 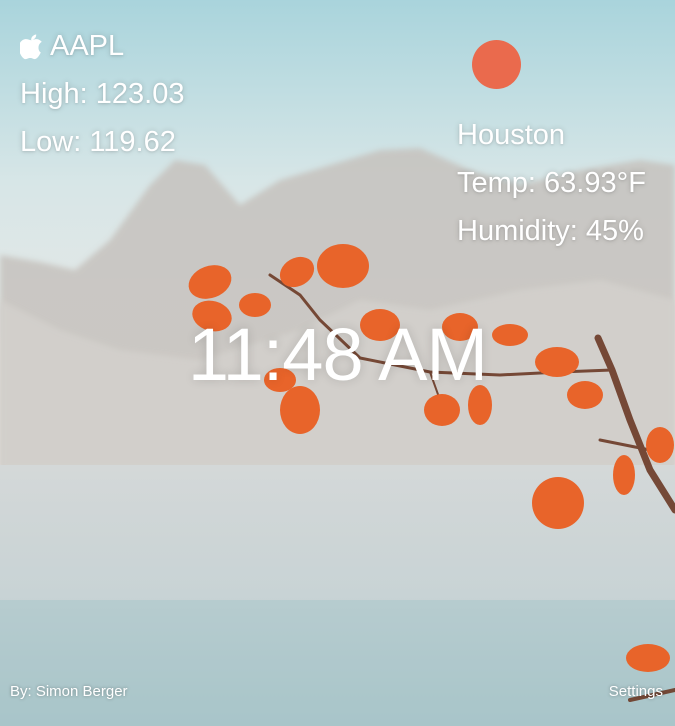 I want to click on clock-time: 11:48 AM, so click(x=337, y=354).